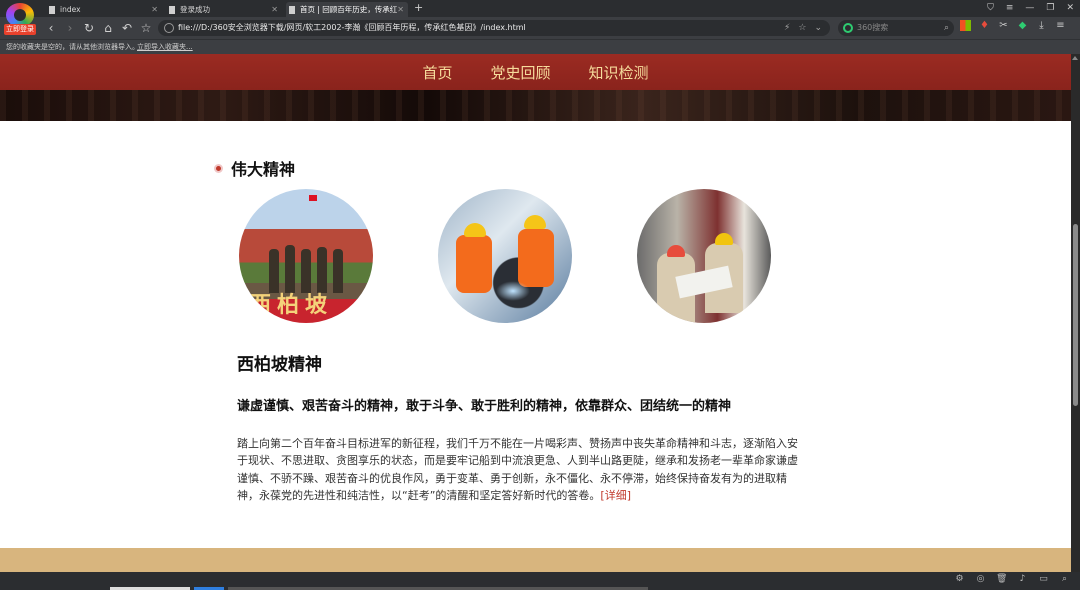  Describe the element at coordinates (418, 8) in the screenshot. I see `new-tab-button: +` at that location.